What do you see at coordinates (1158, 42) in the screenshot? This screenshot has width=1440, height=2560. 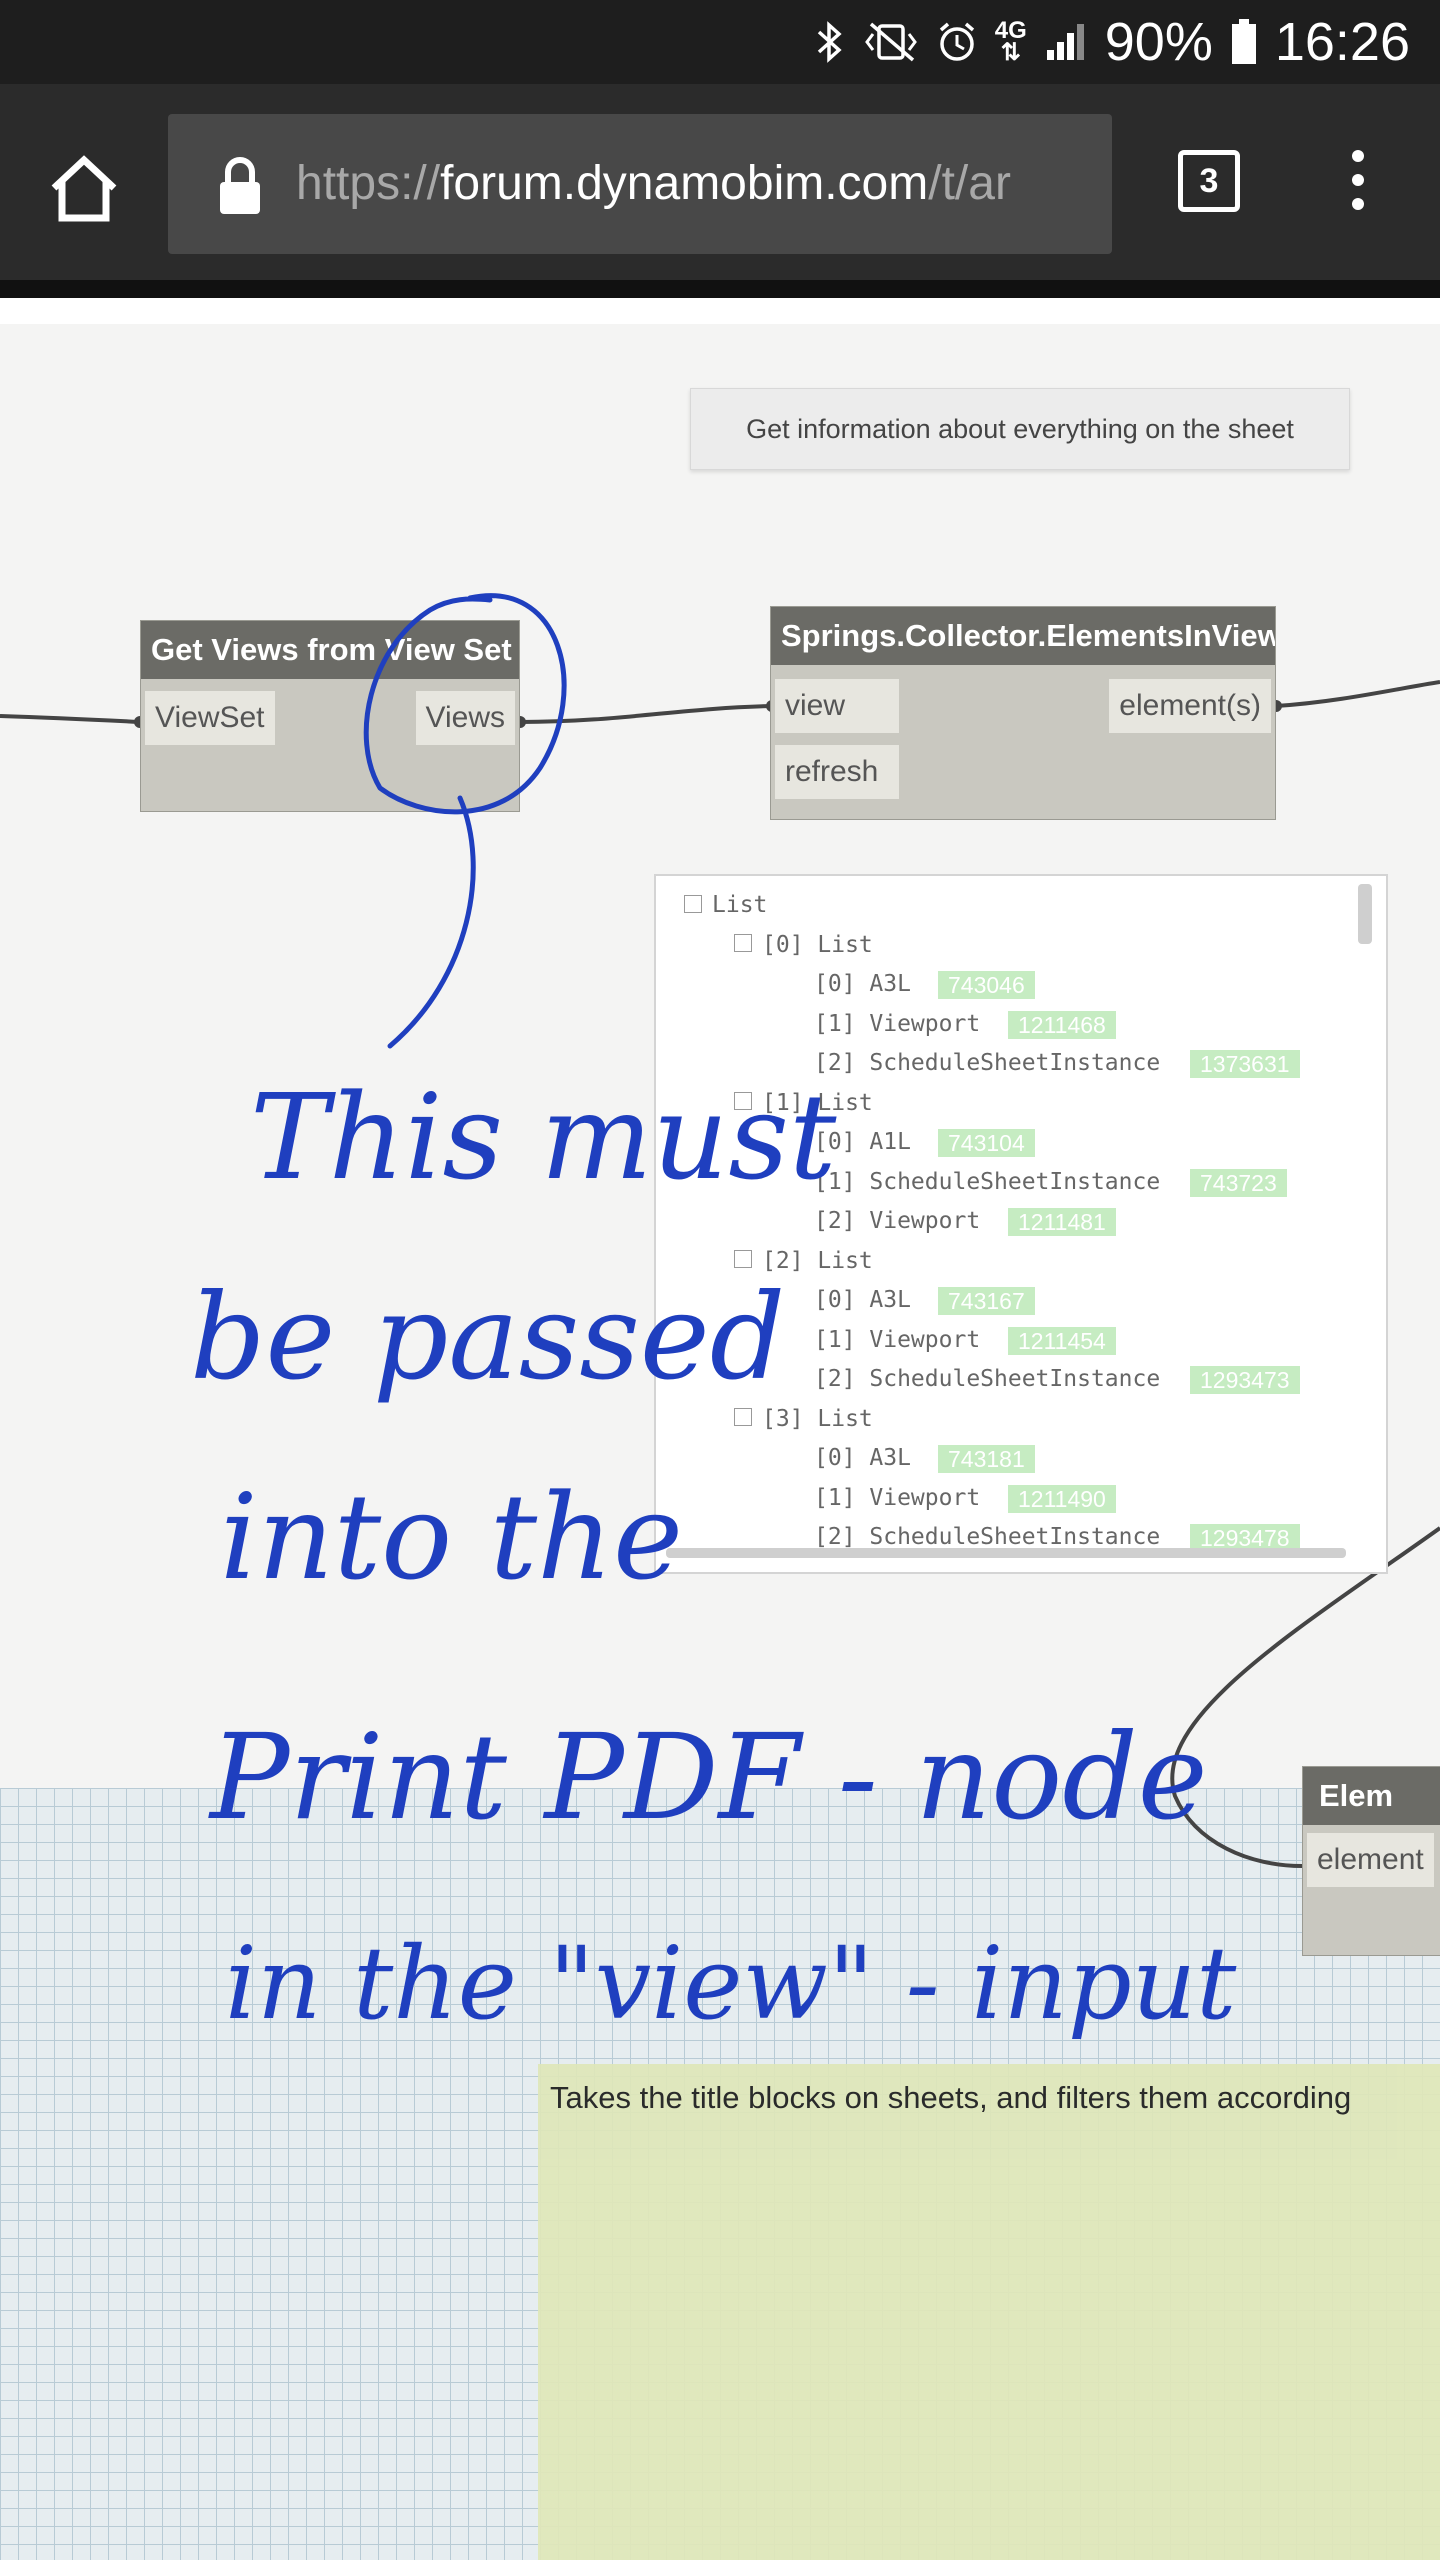 I see `battery-percent: 90%` at bounding box center [1158, 42].